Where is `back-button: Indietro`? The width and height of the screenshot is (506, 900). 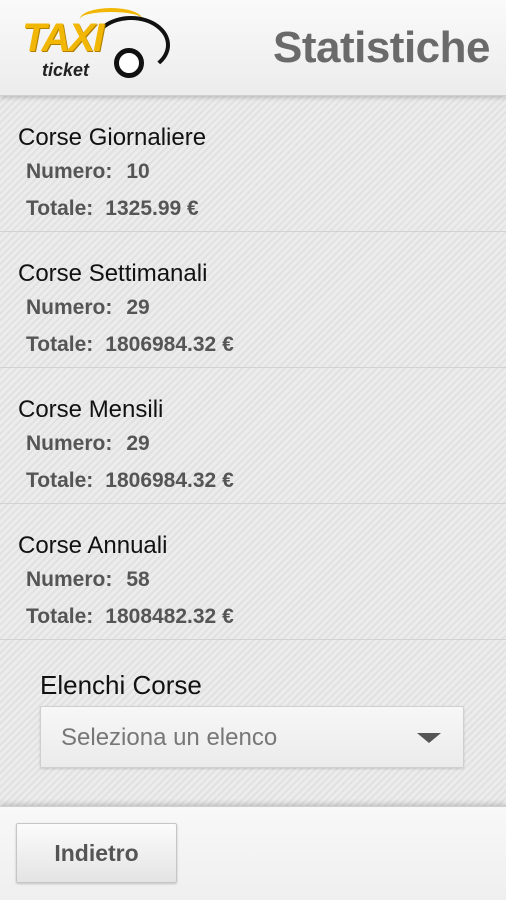 back-button: Indietro is located at coordinates (96, 853).